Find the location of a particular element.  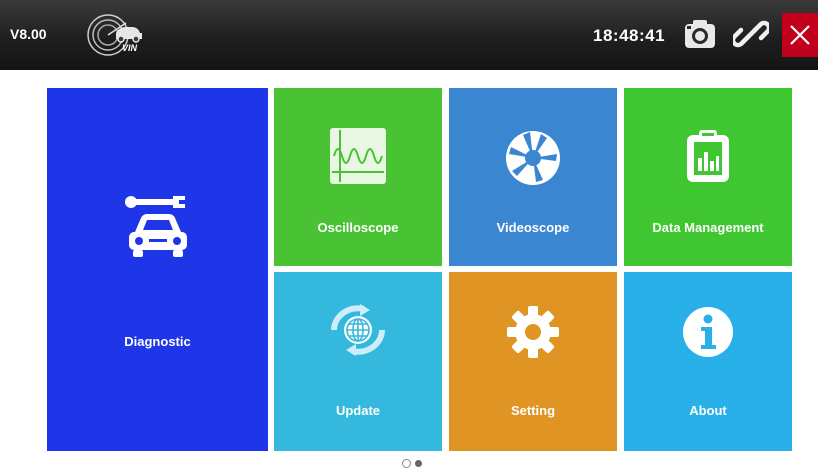

info-icon is located at coordinates (708, 332).